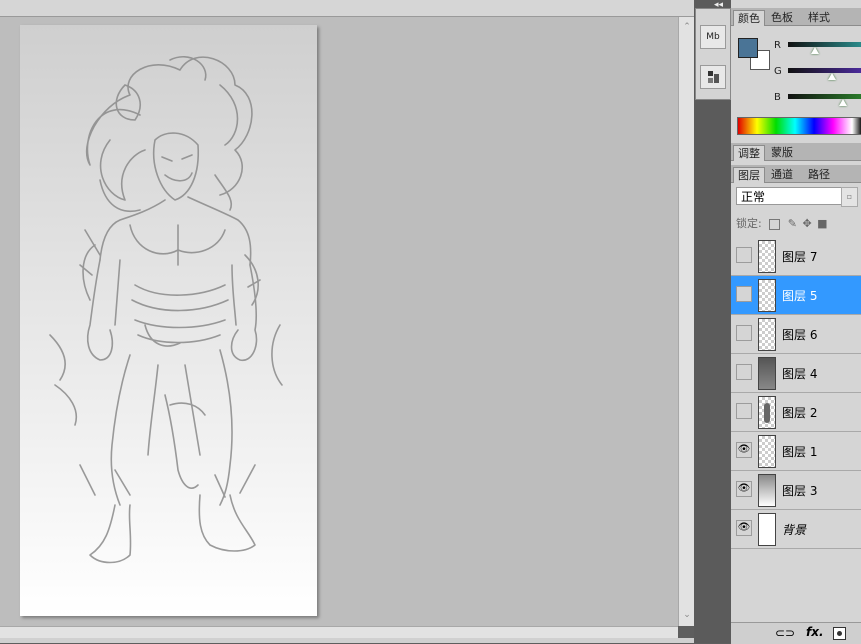 This screenshot has height=644, width=861. Describe the element at coordinates (800, 257) in the screenshot. I see `layer-name: 图层 7` at that location.